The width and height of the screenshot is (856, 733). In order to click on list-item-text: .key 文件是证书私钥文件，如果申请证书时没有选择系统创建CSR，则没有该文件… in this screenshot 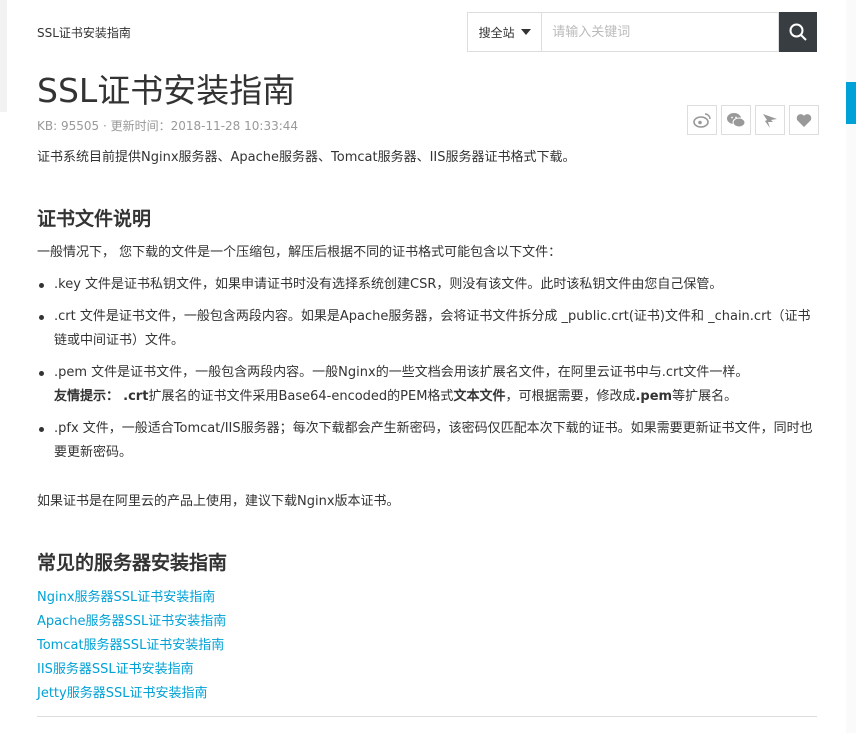, I will do `click(388, 284)`.